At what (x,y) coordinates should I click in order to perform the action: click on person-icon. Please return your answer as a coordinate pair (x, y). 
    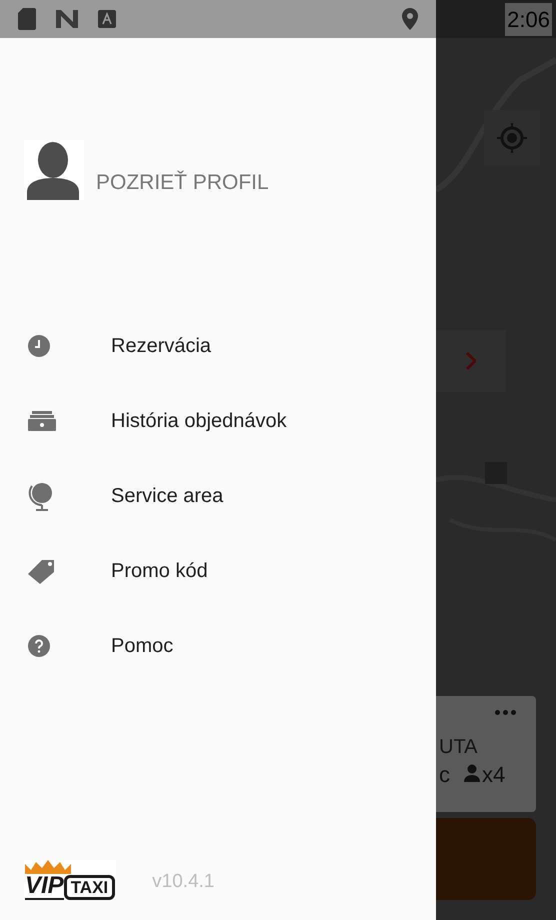
    Looking at the image, I should click on (472, 773).